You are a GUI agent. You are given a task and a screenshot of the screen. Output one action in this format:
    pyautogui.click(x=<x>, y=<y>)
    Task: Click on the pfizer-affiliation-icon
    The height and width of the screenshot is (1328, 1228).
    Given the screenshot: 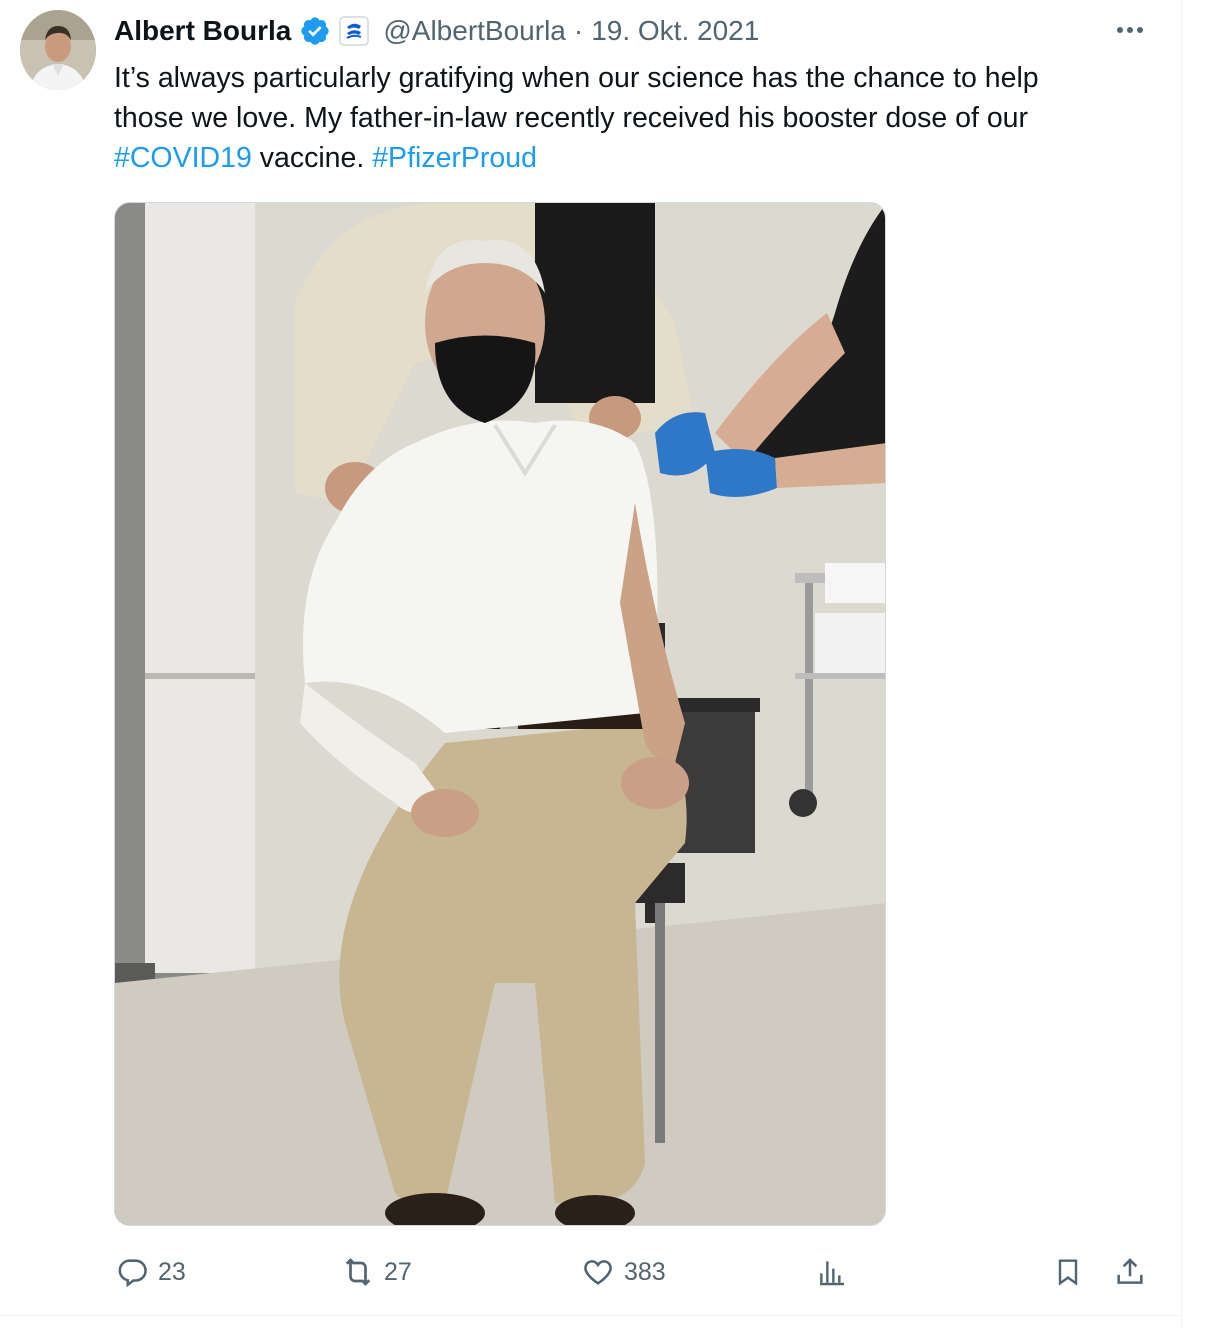 What is the action you would take?
    pyautogui.click(x=354, y=31)
    